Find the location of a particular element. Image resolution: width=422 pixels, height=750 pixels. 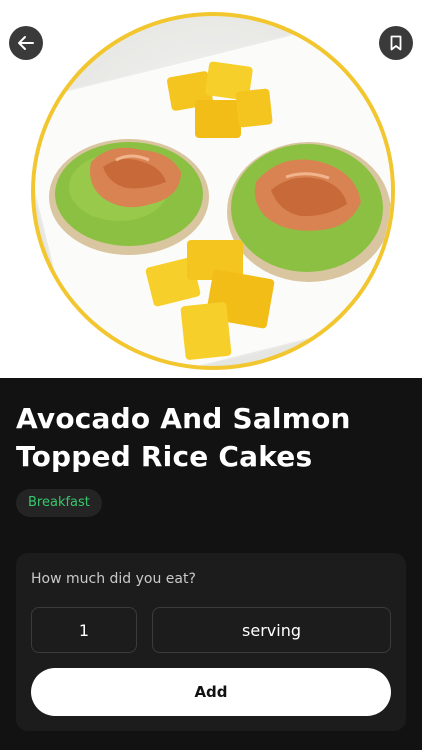

bookmark-icon is located at coordinates (396, 43).